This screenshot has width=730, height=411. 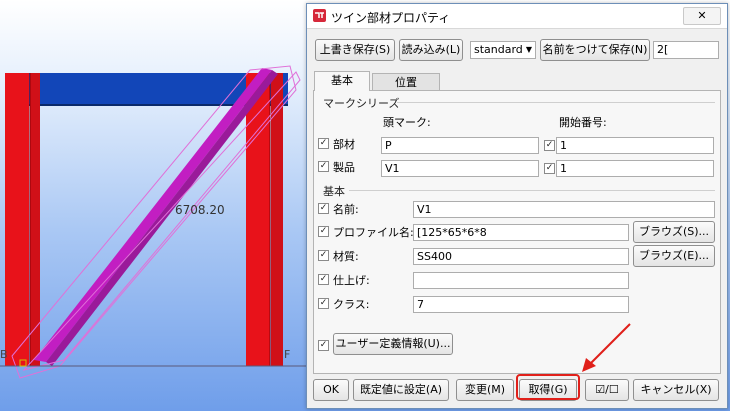 I want to click on cancel-button: キャンセル(X), so click(x=676, y=390).